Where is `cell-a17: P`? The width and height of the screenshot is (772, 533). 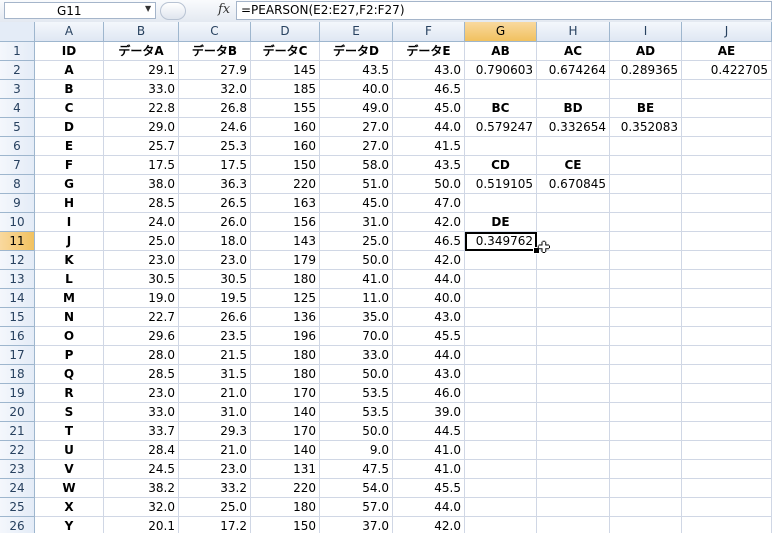 cell-a17: P is located at coordinates (69, 355).